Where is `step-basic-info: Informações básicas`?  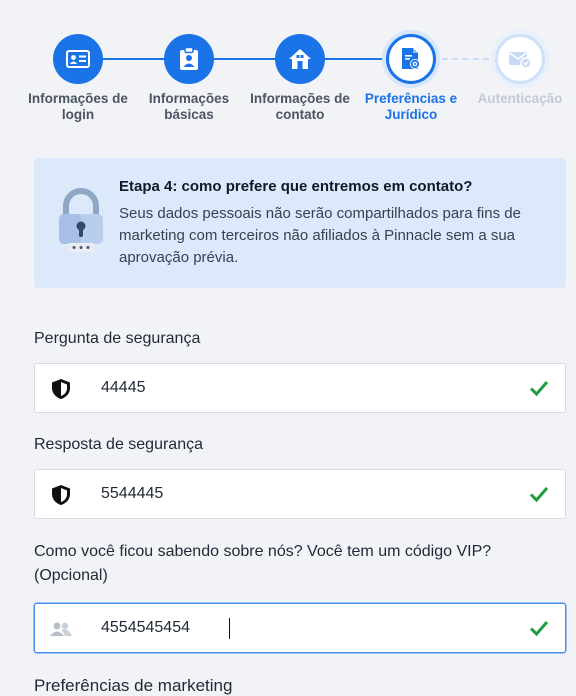 step-basic-info: Informações básicas is located at coordinates (189, 78).